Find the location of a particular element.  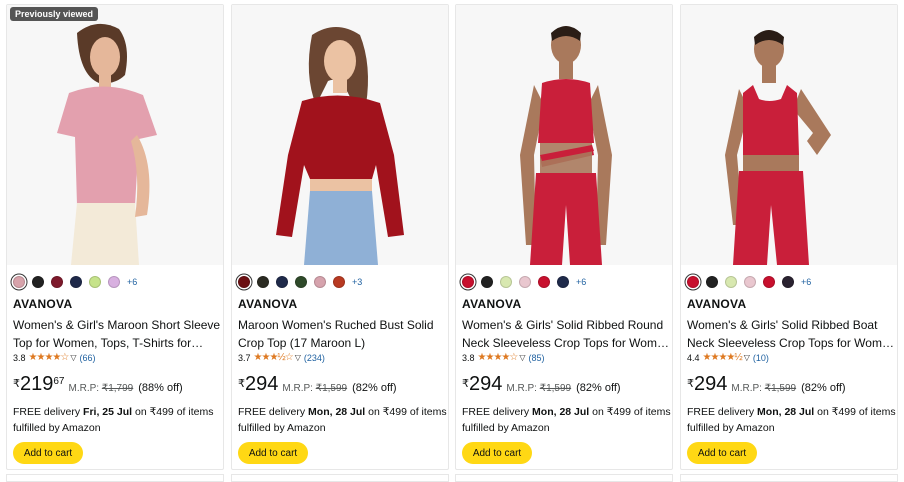

product-title-line: Women's & Girls' Solid Ribbed Round is located at coordinates (562, 325).